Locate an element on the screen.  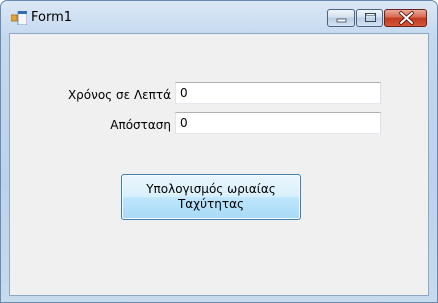
app-icon is located at coordinates (19, 18).